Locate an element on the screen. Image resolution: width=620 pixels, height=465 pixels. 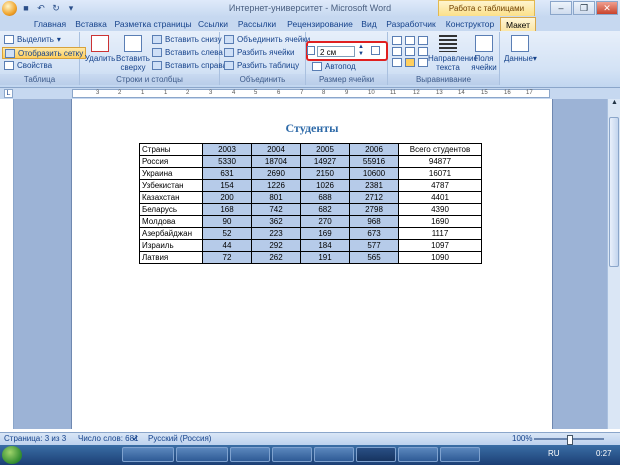
table-cell: 4401 is located at coordinates (440, 197).